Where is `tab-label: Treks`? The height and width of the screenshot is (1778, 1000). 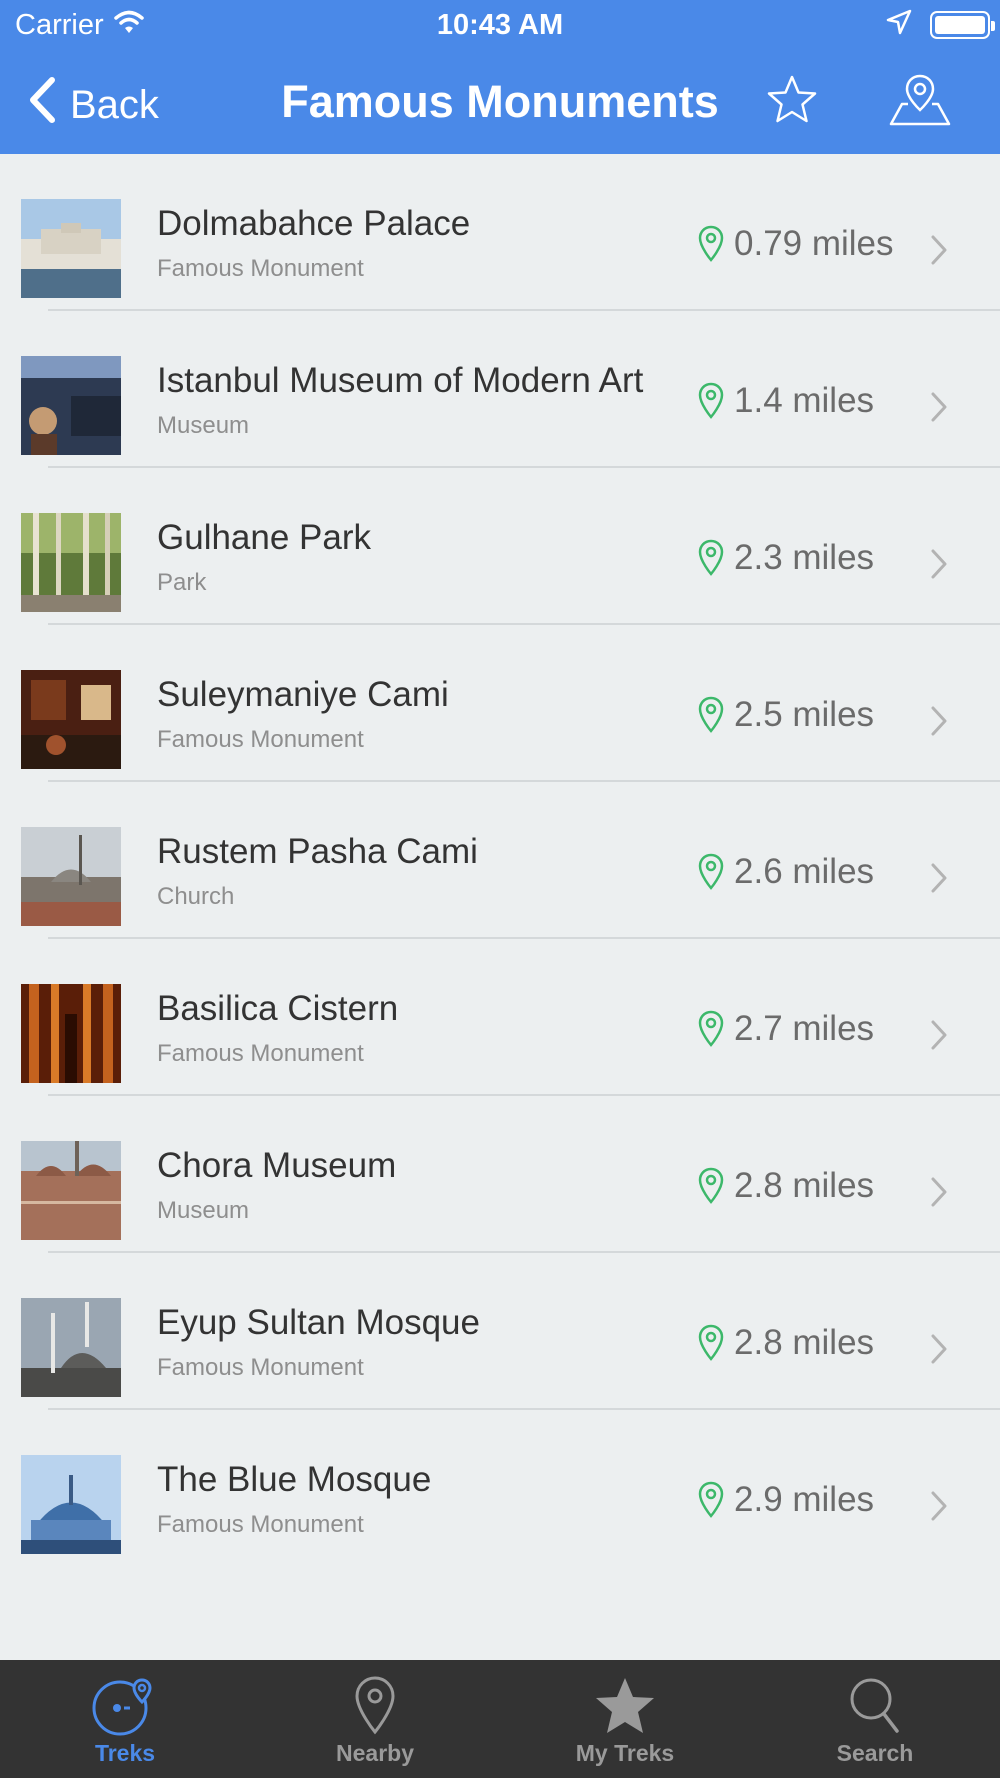 tab-label: Treks is located at coordinates (125, 1753).